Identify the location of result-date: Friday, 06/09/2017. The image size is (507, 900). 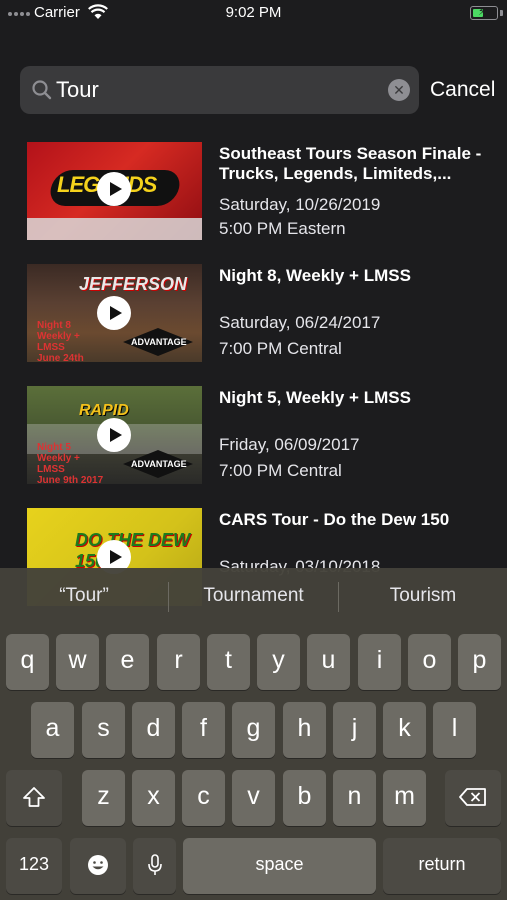
(289, 444).